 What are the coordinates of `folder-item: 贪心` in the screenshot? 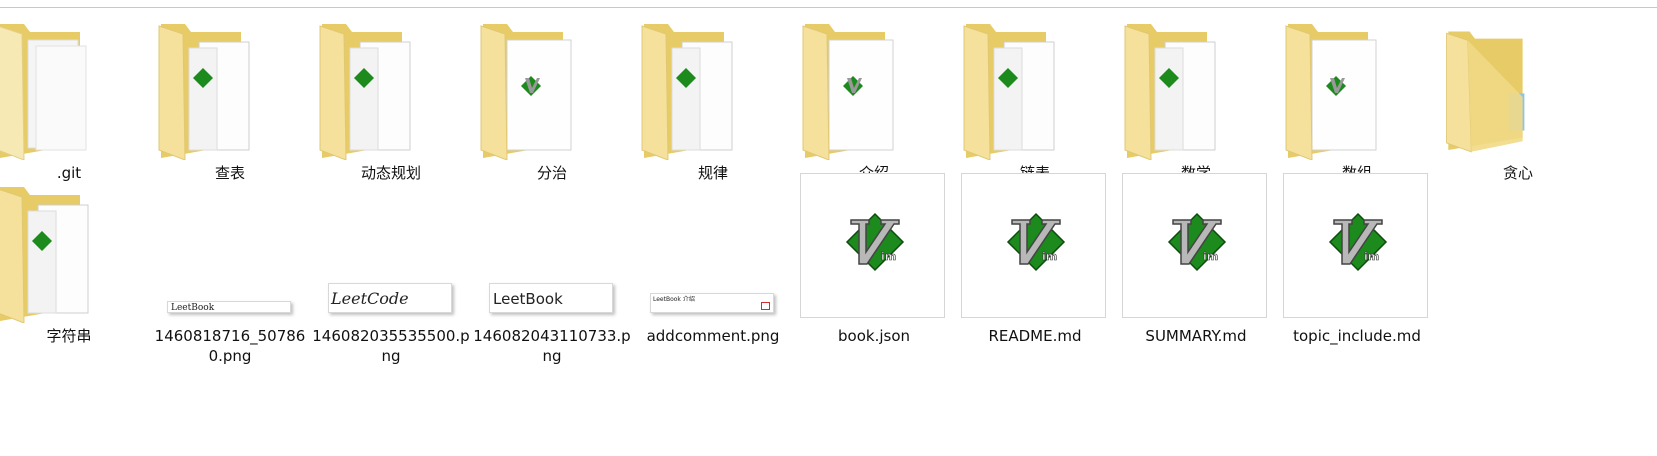 It's located at (1518, 96).